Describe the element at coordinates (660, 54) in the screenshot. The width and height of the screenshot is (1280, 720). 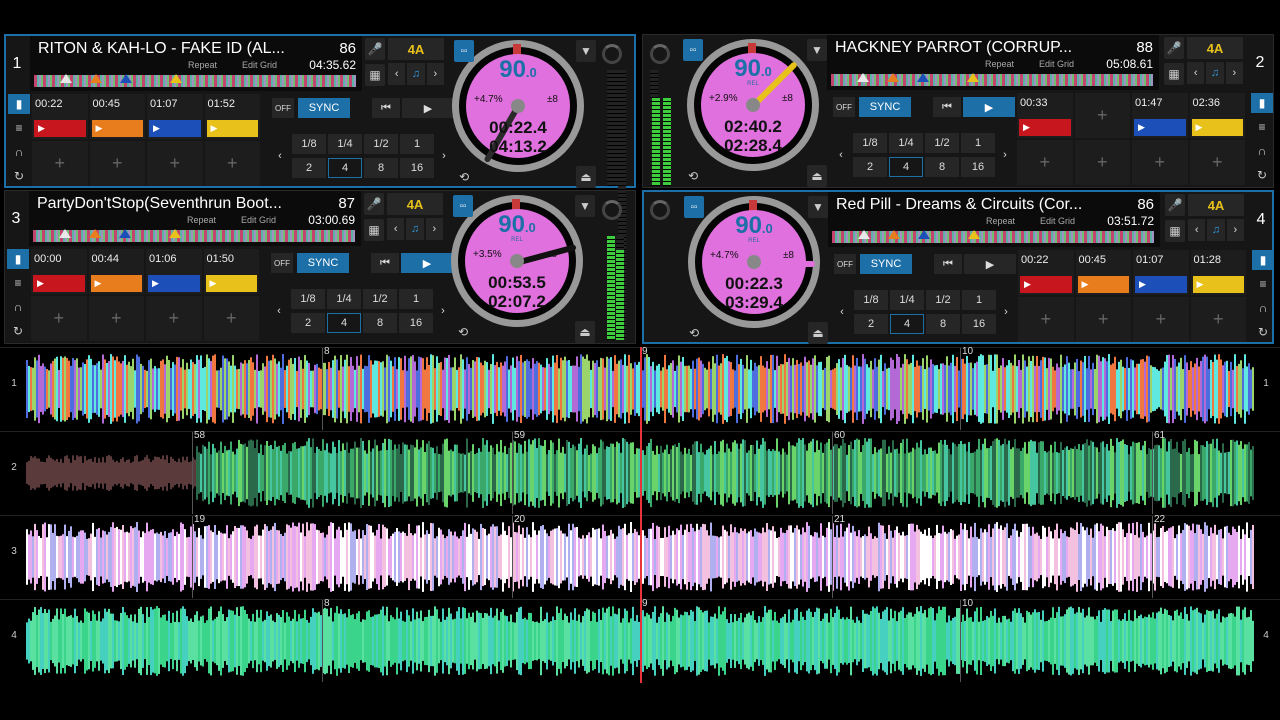
I see `gain-knob` at that location.